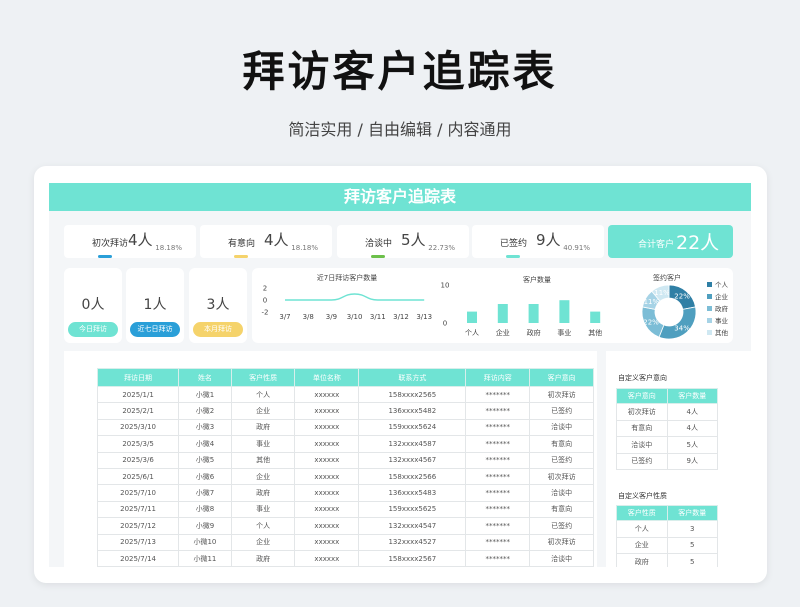  I want to click on table-cell: 事业, so click(263, 444).